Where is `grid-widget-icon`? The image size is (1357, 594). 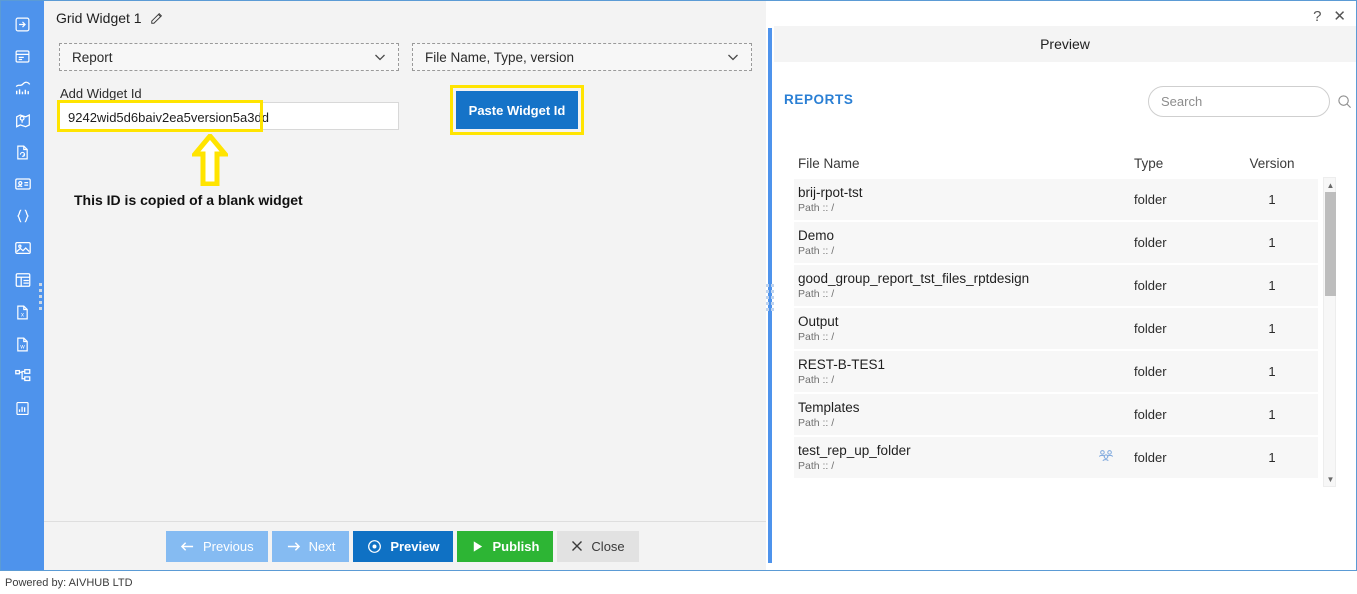 grid-widget-icon is located at coordinates (23, 280).